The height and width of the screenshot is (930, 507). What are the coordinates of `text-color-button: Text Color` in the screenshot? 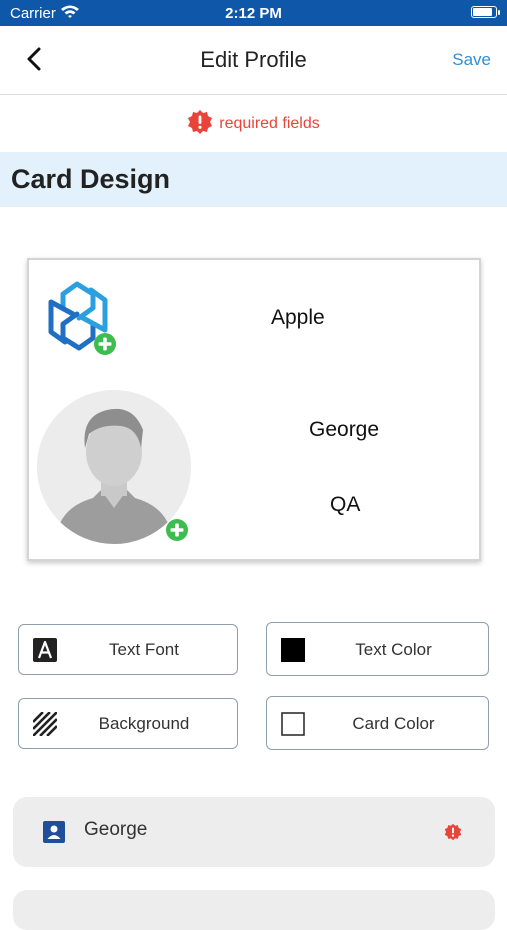 It's located at (377, 649).